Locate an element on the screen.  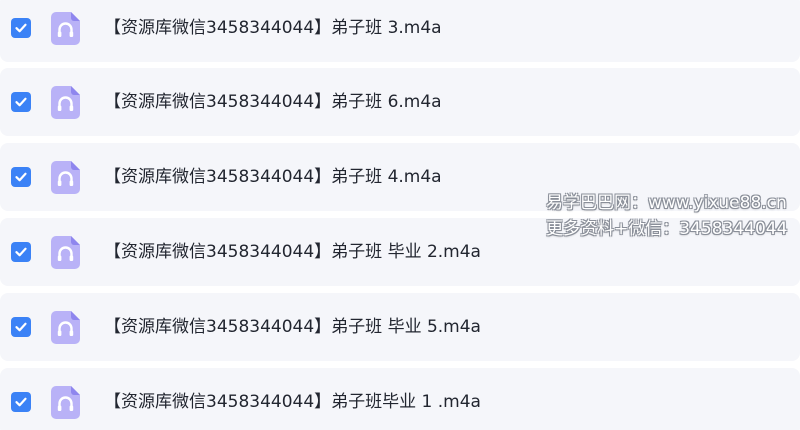
file-name: 【资源库微信3458344044】弟子班 3.m4a is located at coordinates (273, 28).